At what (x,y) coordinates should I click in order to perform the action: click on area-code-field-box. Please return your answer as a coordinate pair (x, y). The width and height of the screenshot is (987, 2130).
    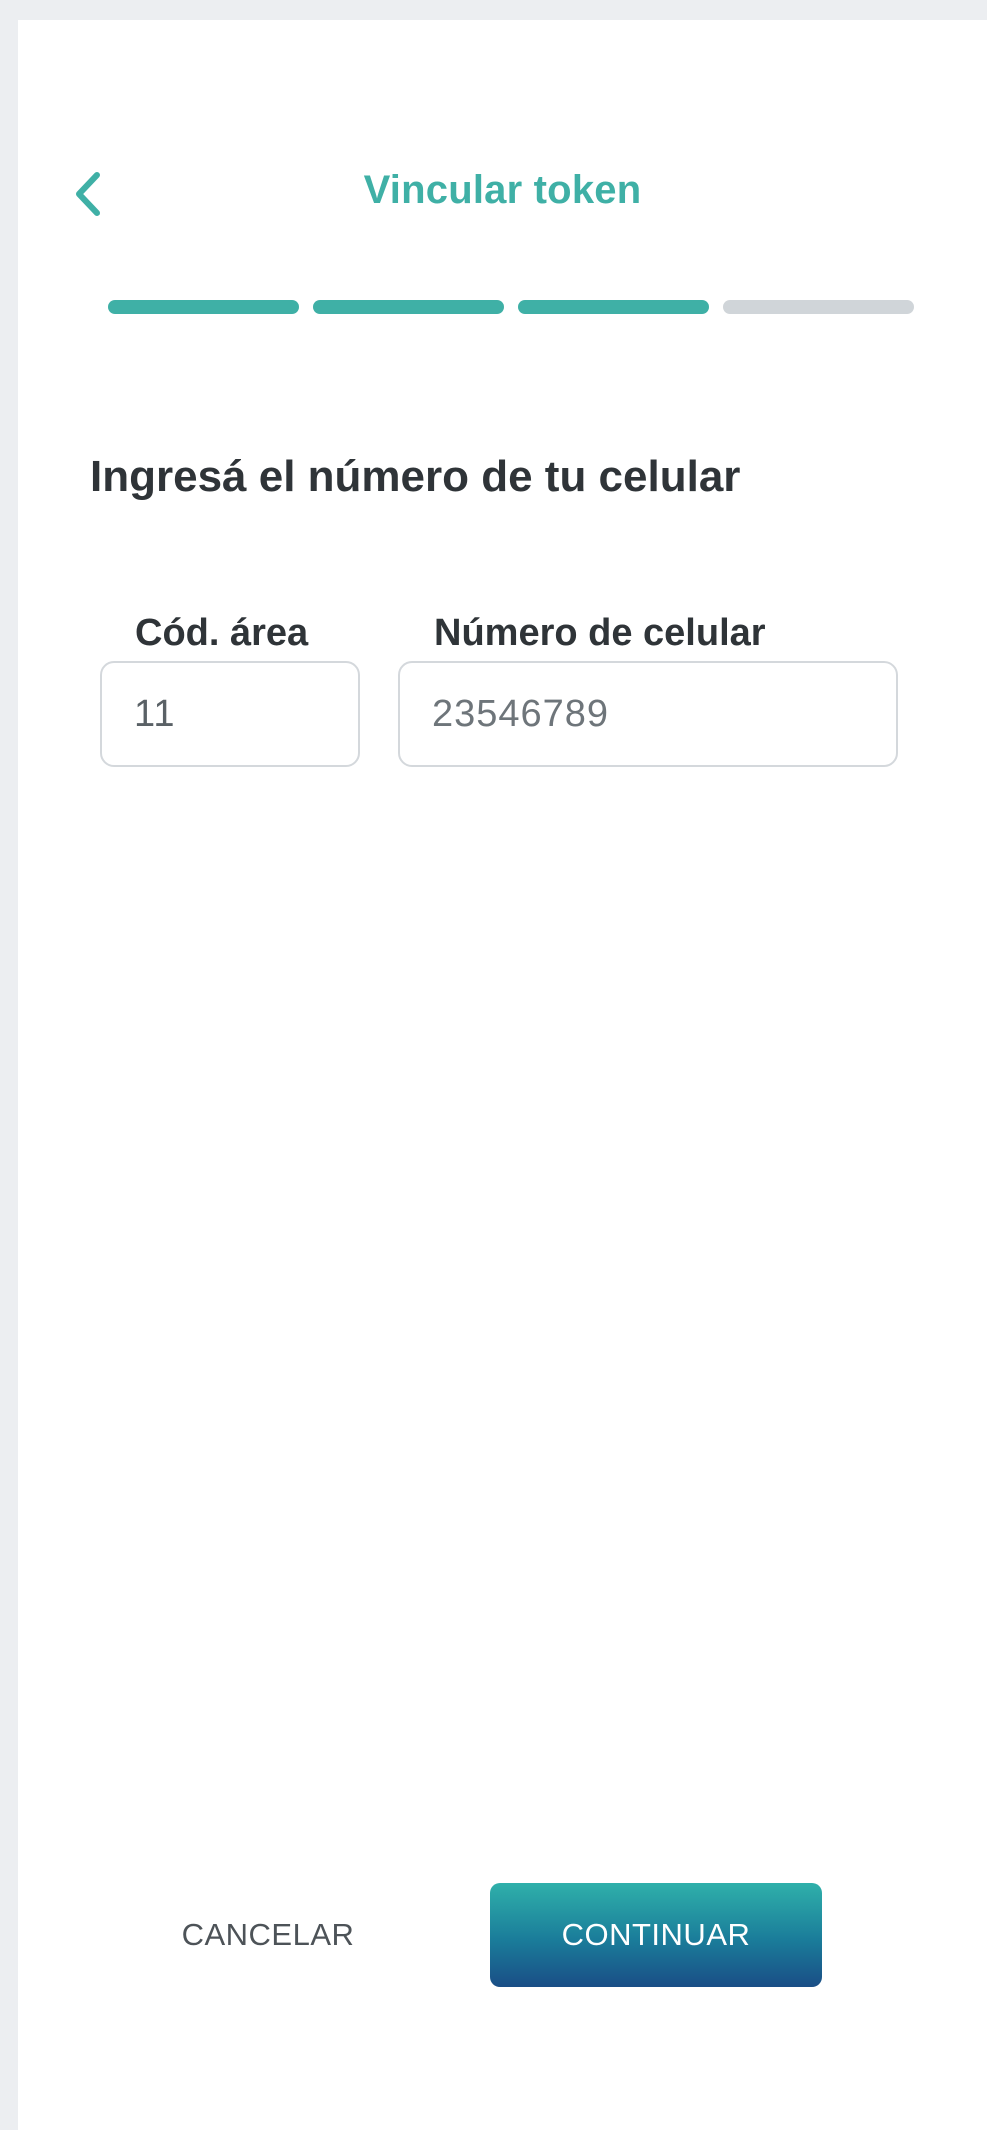
    Looking at the image, I should click on (230, 714).